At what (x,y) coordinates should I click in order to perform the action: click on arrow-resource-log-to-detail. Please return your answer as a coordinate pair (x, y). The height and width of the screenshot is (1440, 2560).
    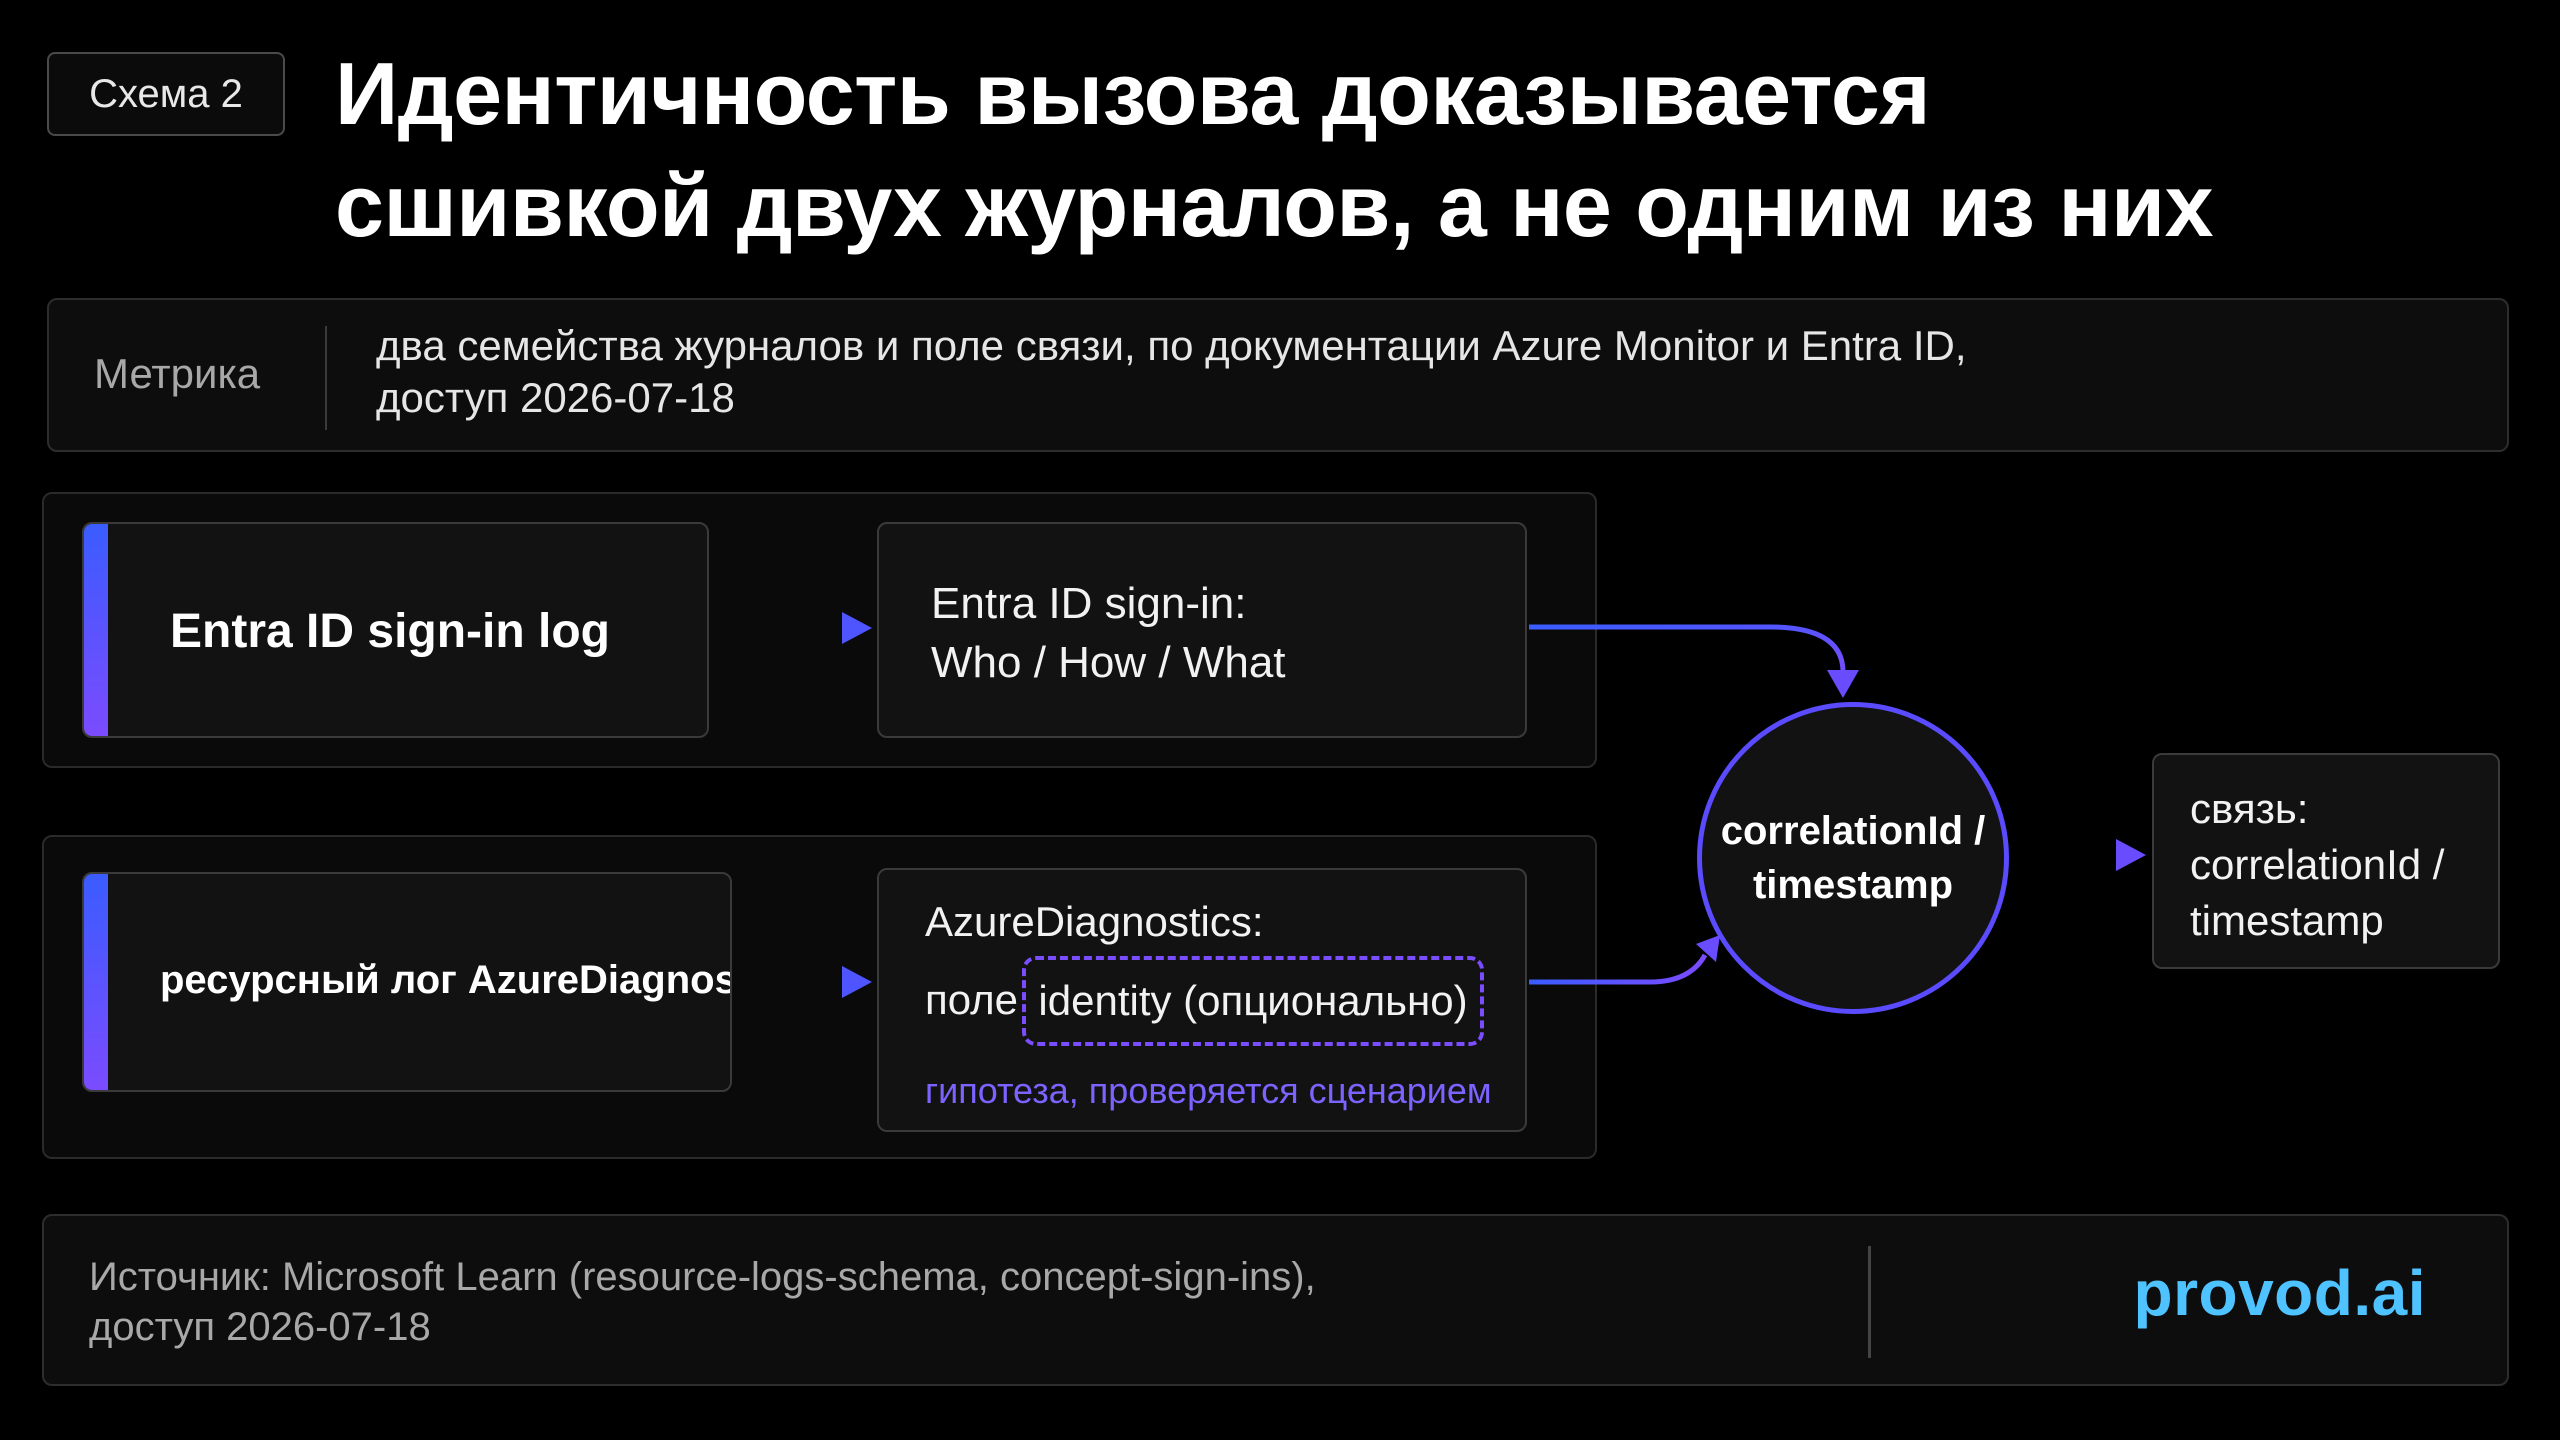
    Looking at the image, I should click on (803, 982).